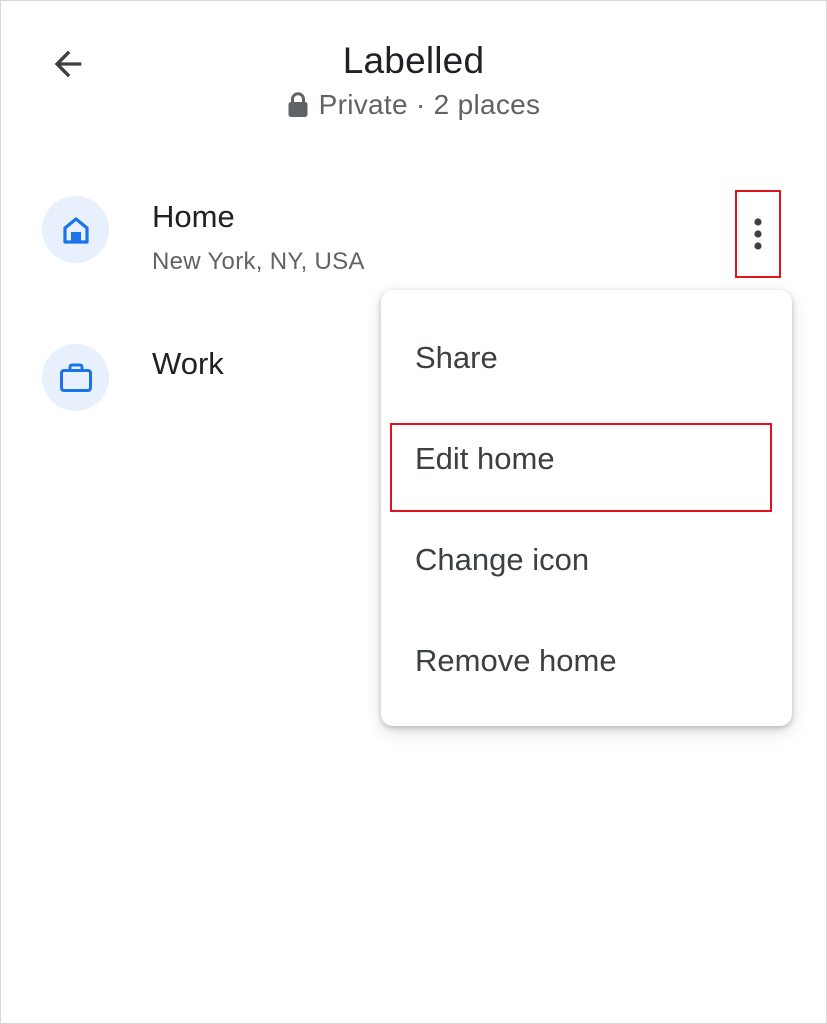 The height and width of the screenshot is (1024, 827). I want to click on place-icon-home, so click(75, 229).